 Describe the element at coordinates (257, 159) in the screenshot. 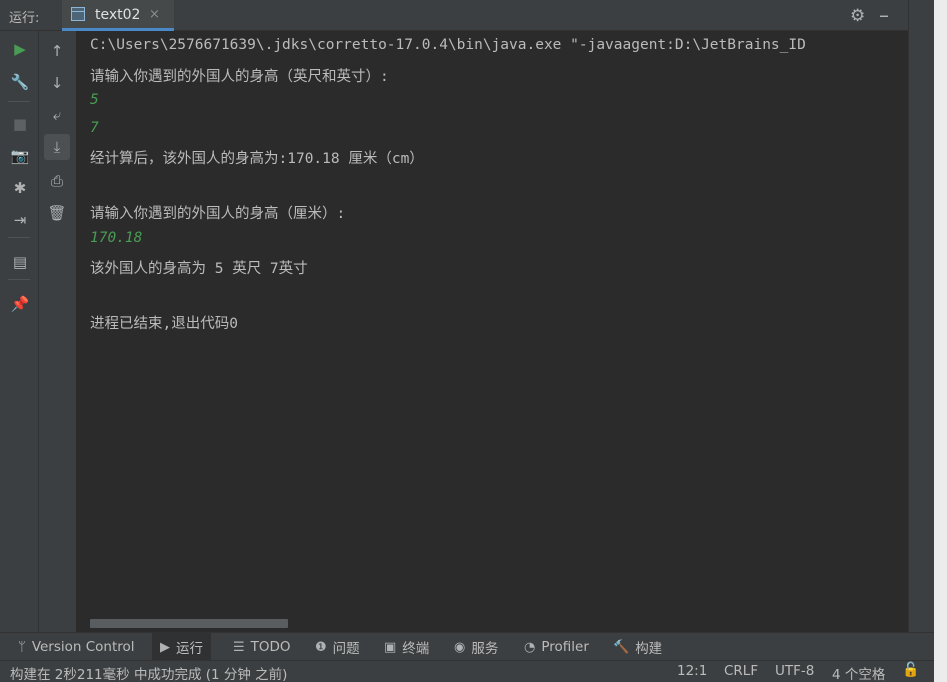

I see `console-output-line: 经计算后，该外国人的身高为:170.18 厘米（cm）` at that location.